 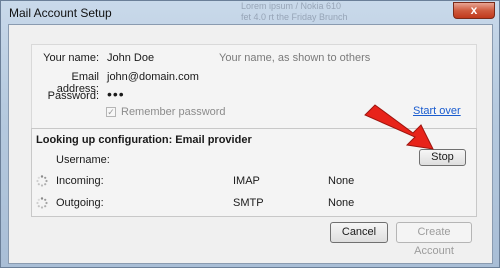 I want to click on cancel-button: Cancel, so click(x=359, y=232).